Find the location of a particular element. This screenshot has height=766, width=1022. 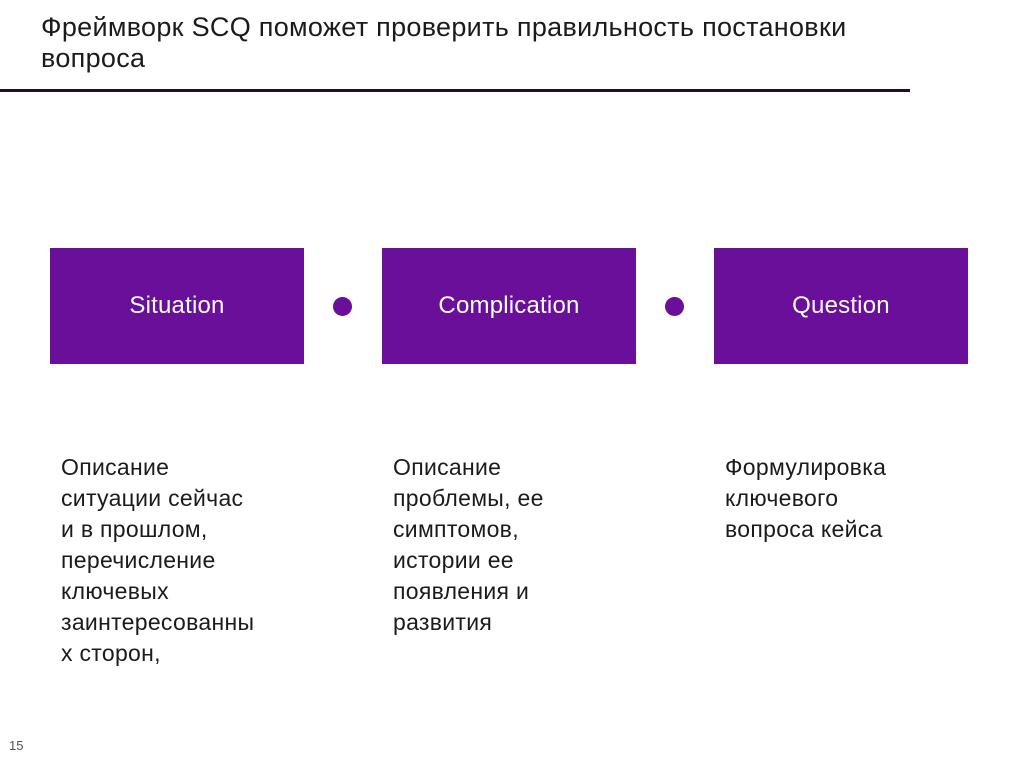

question-description: Формулировка ключевого вопроса кейса is located at coordinates (806, 498).